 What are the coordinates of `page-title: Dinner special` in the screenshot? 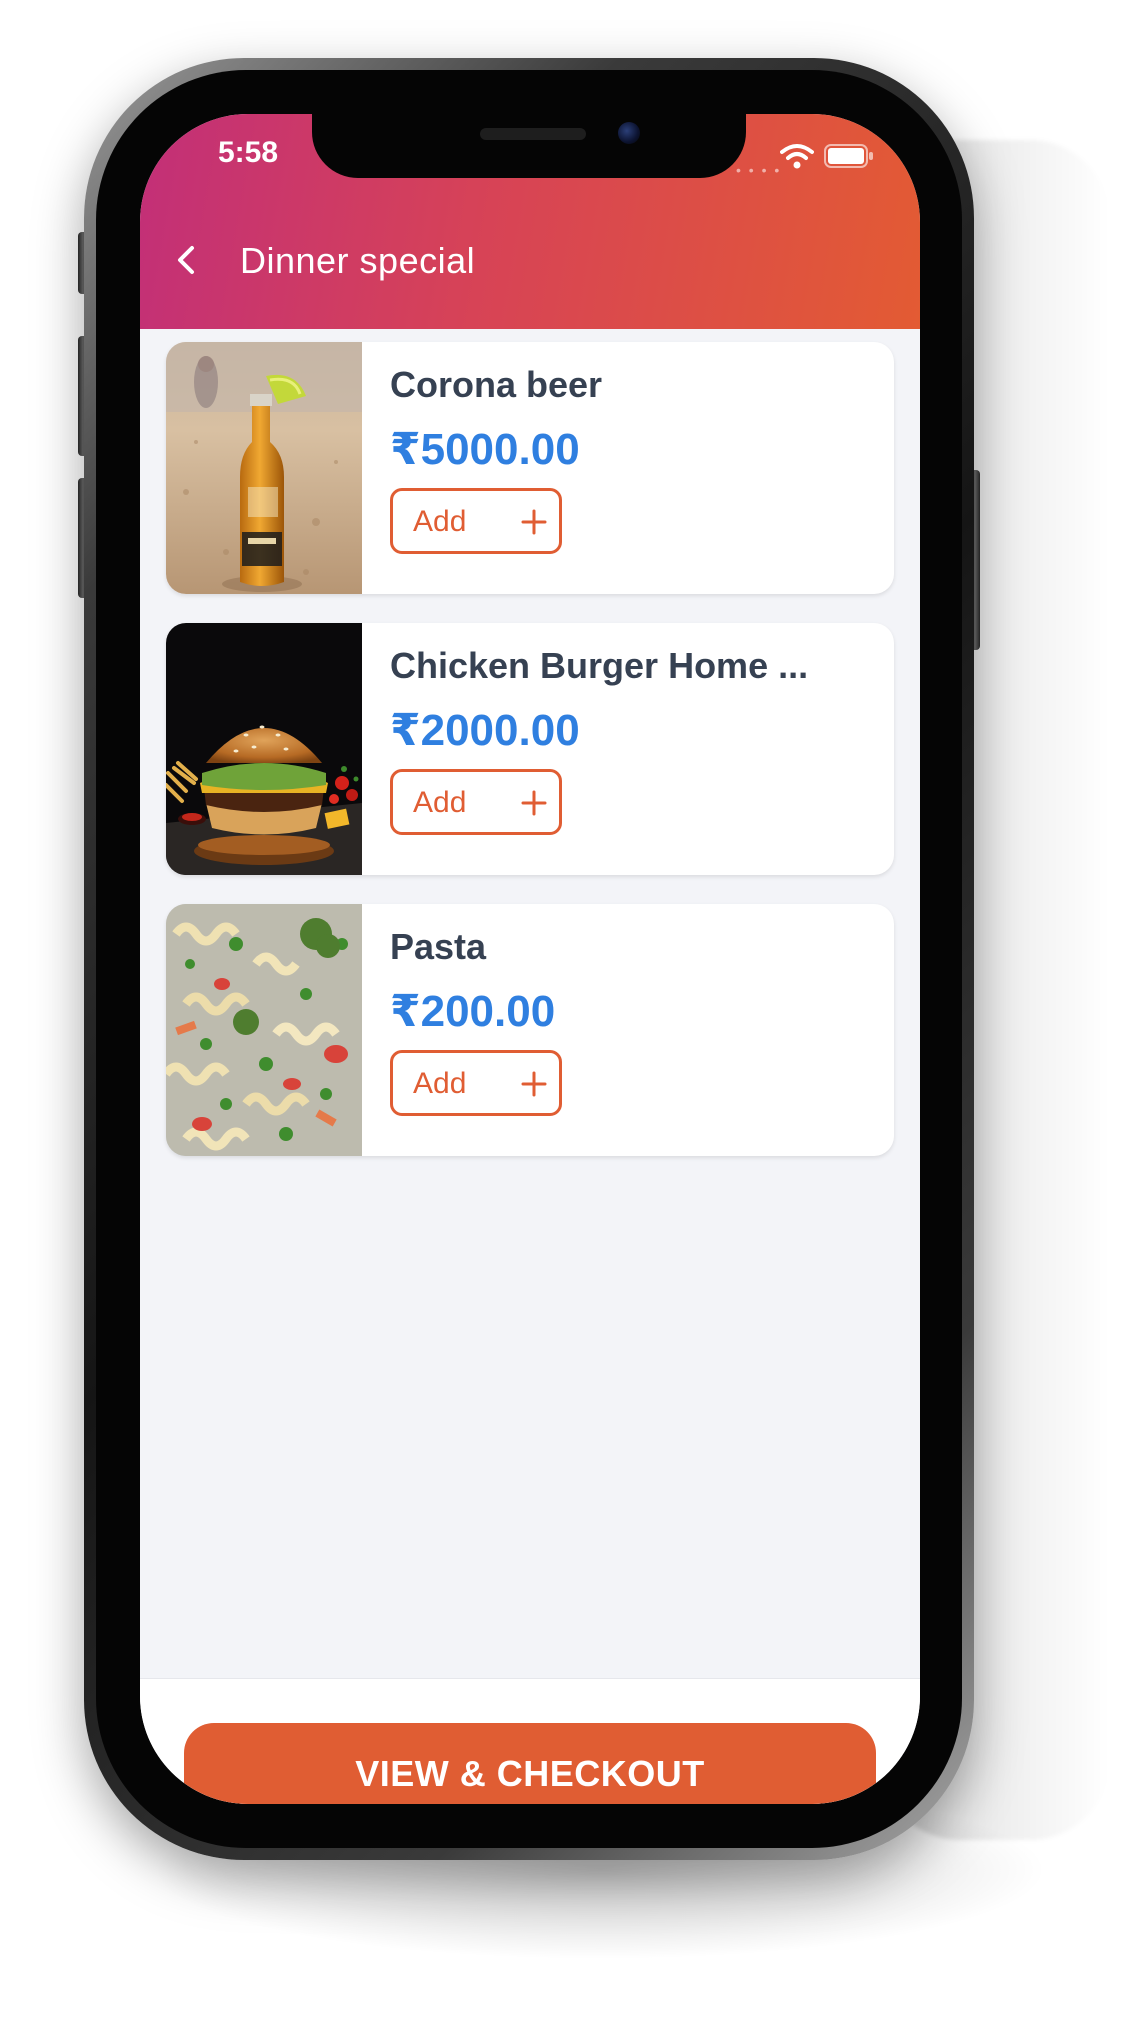 It's located at (358, 260).